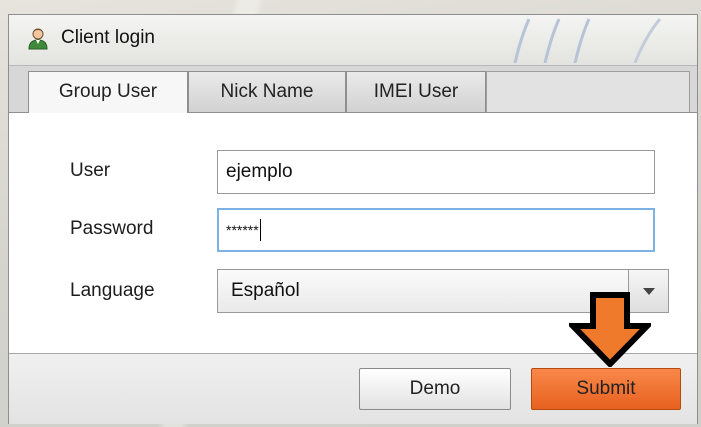 Image resolution: width=701 pixels, height=427 pixels. What do you see at coordinates (588, 91) in the screenshot?
I see `tab-strip-filler` at bounding box center [588, 91].